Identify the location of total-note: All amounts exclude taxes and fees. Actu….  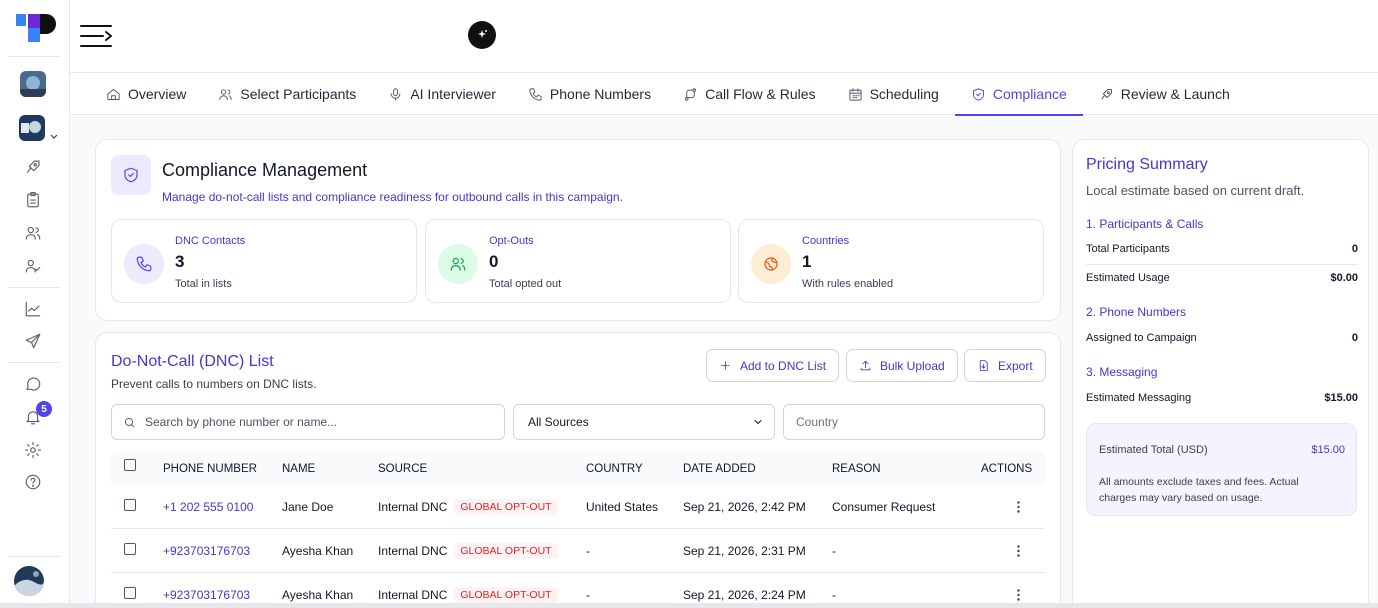
(1199, 490).